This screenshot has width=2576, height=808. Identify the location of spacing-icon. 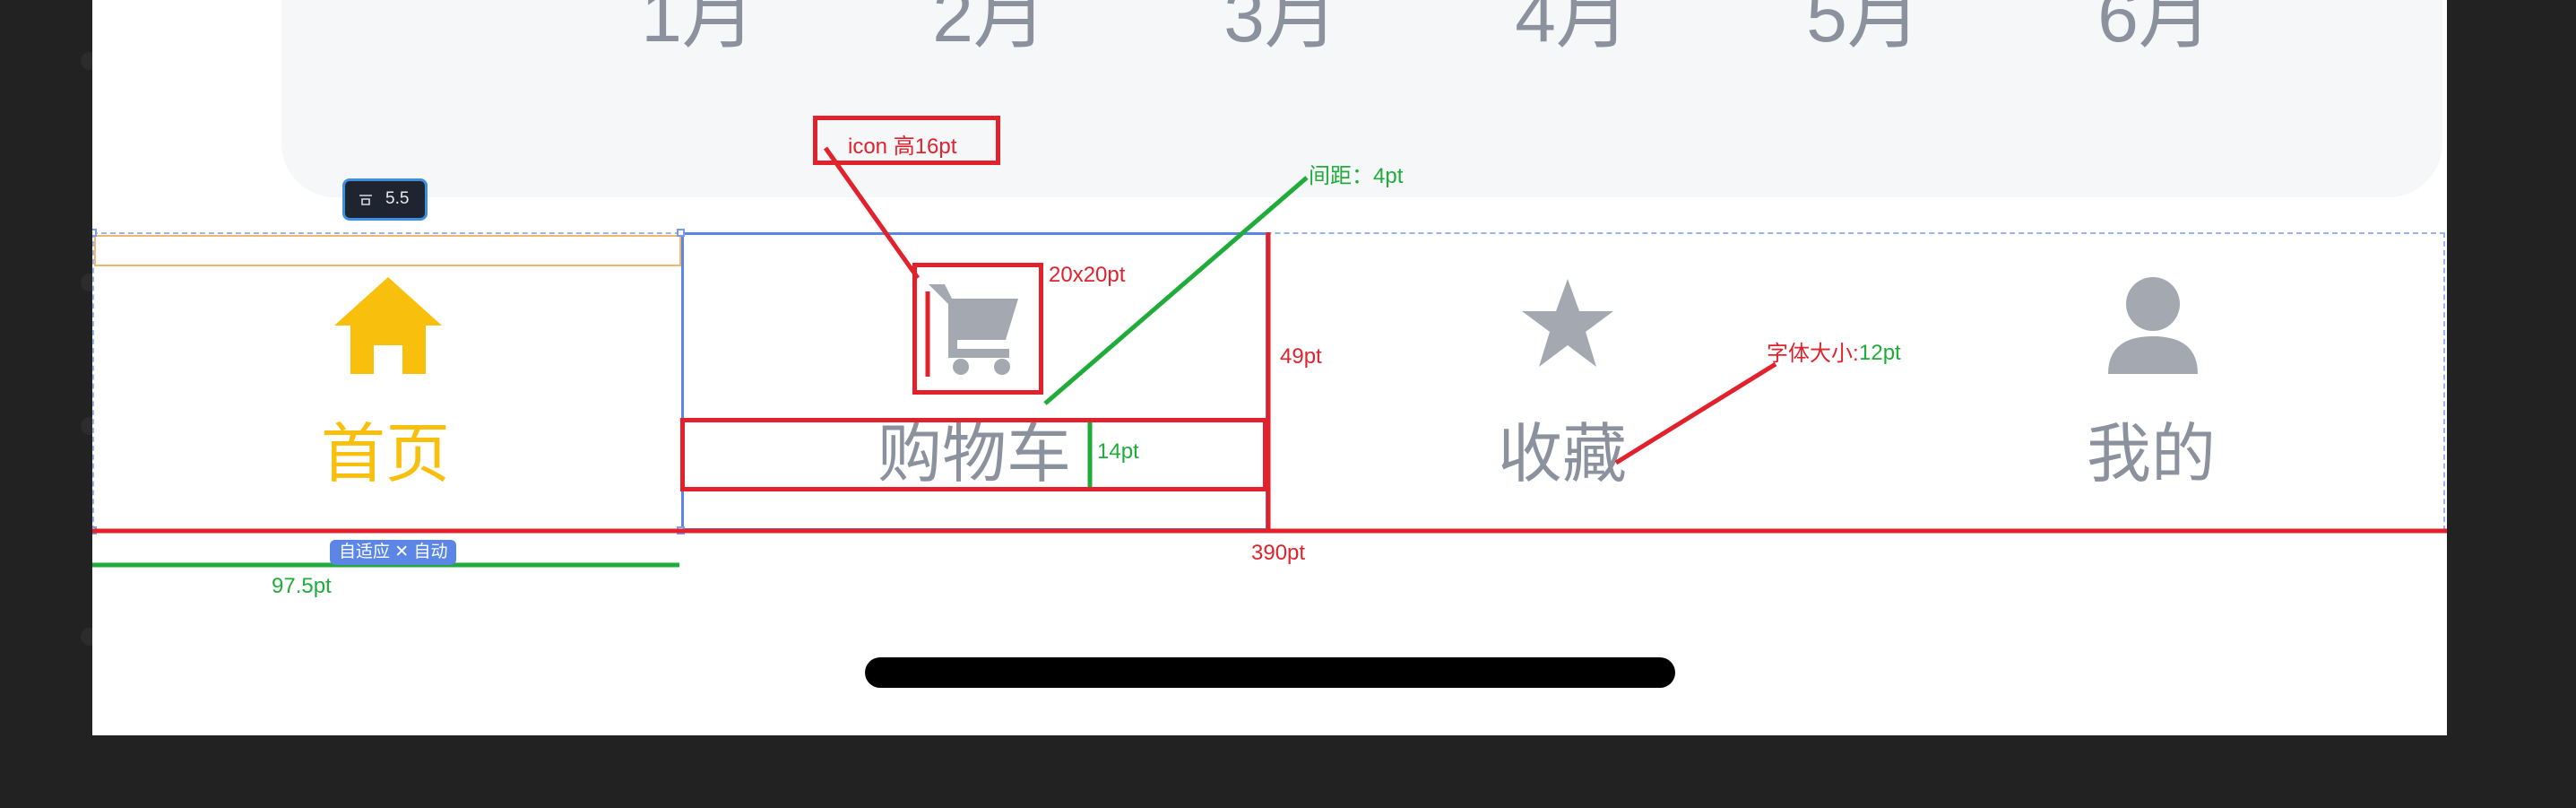
(365, 200).